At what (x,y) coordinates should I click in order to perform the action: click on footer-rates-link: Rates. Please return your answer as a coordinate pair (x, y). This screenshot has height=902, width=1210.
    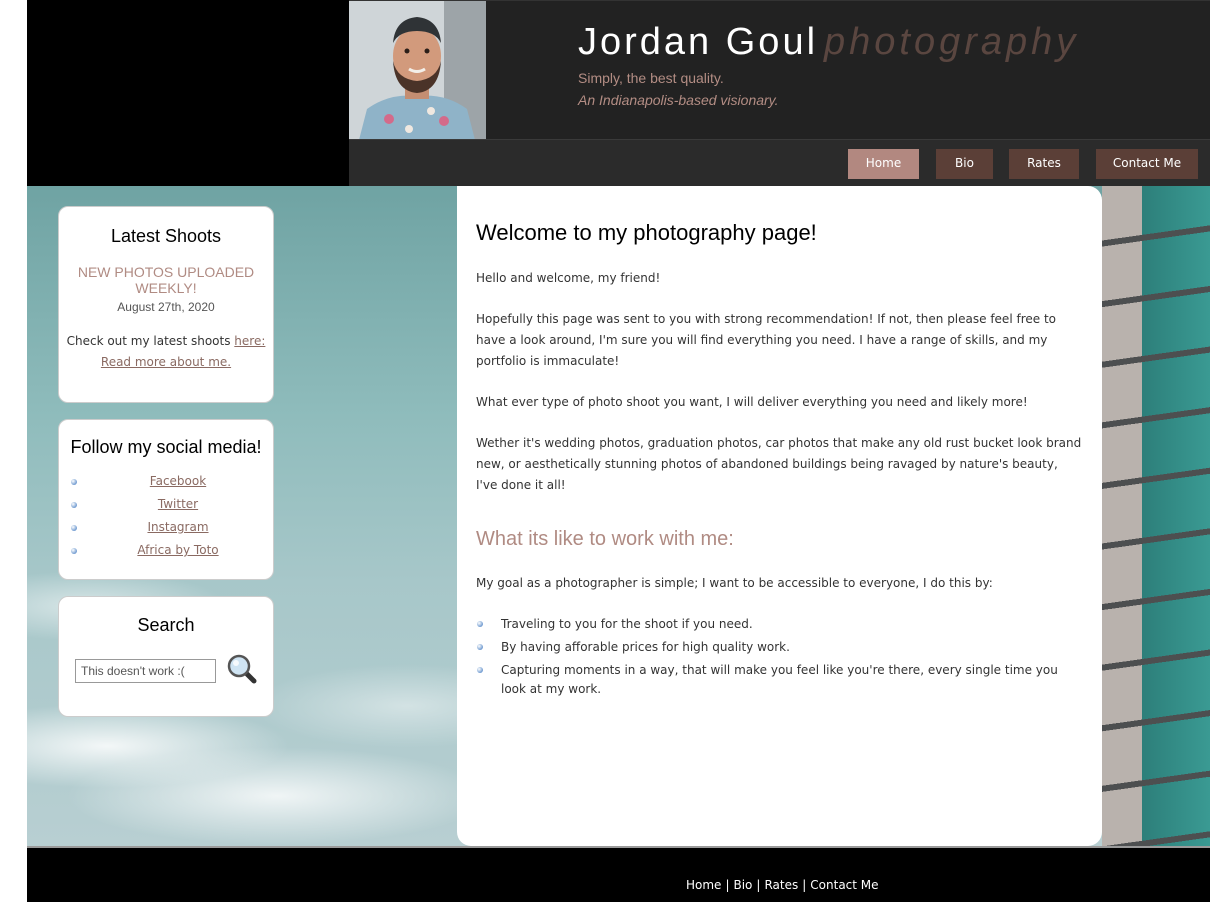
    Looking at the image, I should click on (781, 885).